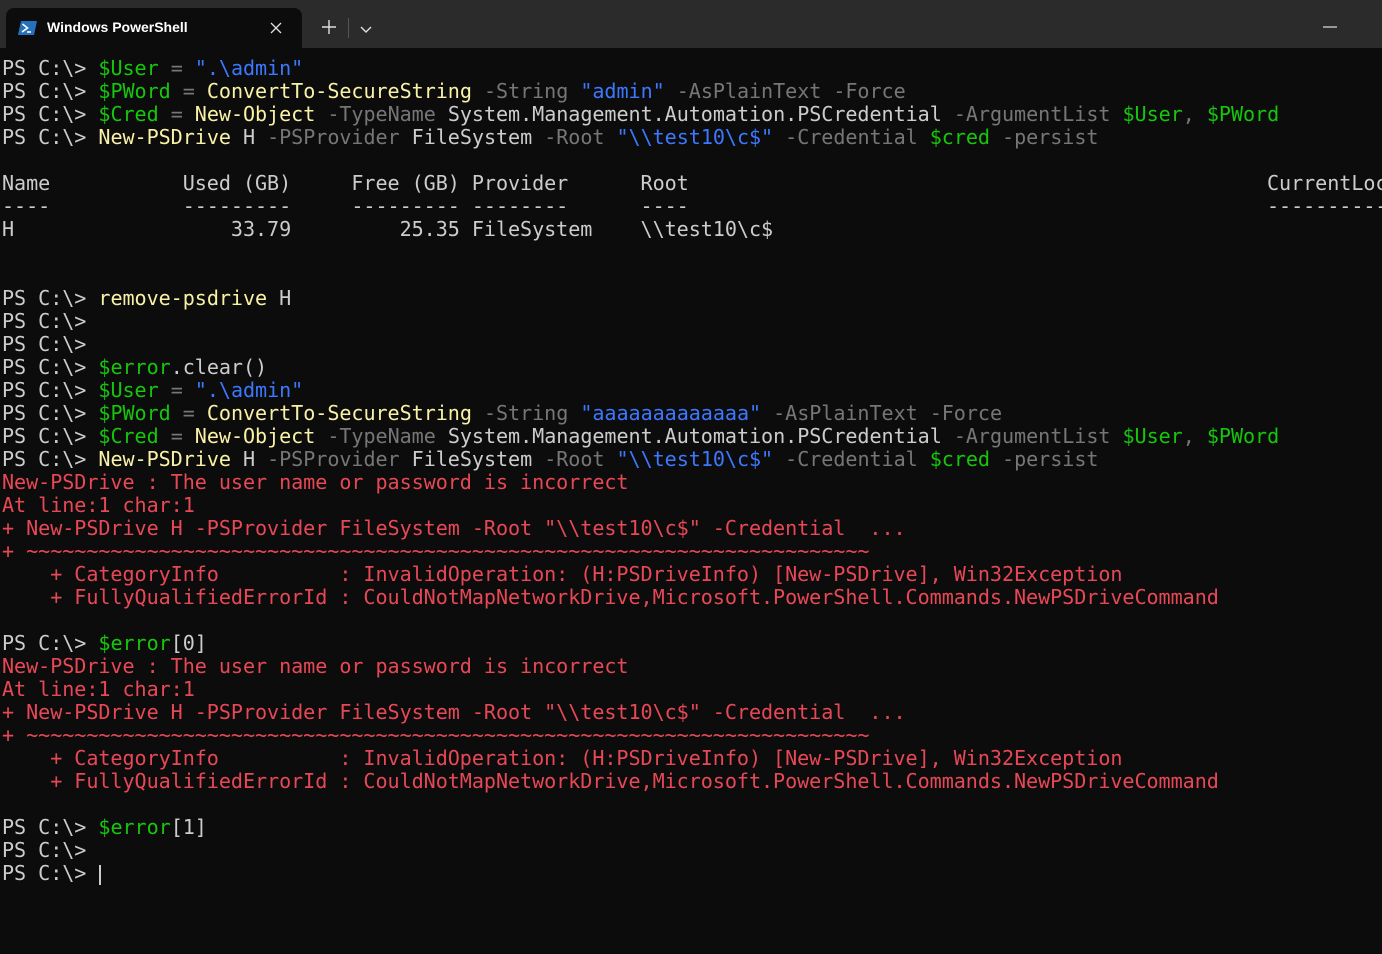 This screenshot has width=1382, height=954. I want to click on plus-icon, so click(329, 28).